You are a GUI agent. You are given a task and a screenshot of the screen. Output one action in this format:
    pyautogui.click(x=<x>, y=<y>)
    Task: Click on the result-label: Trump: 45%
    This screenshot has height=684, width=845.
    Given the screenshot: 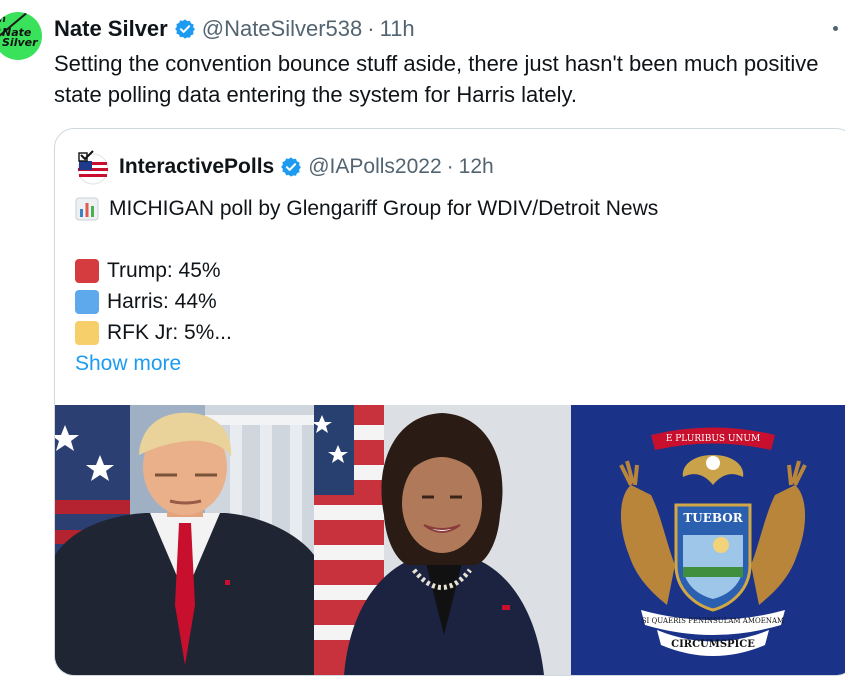 What is the action you would take?
    pyautogui.click(x=164, y=270)
    